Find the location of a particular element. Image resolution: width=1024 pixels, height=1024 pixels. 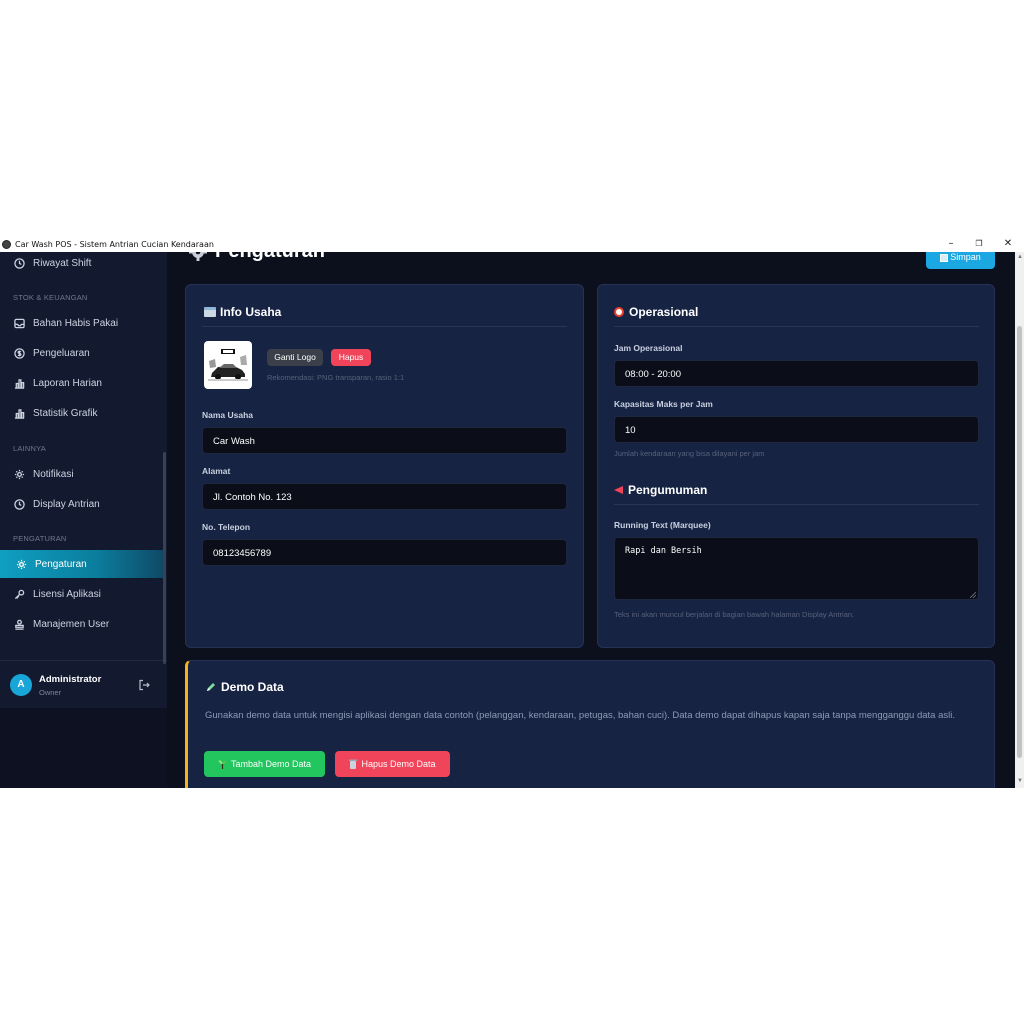

delete-demo-data-label: Hapus Demo Data is located at coordinates (398, 764).